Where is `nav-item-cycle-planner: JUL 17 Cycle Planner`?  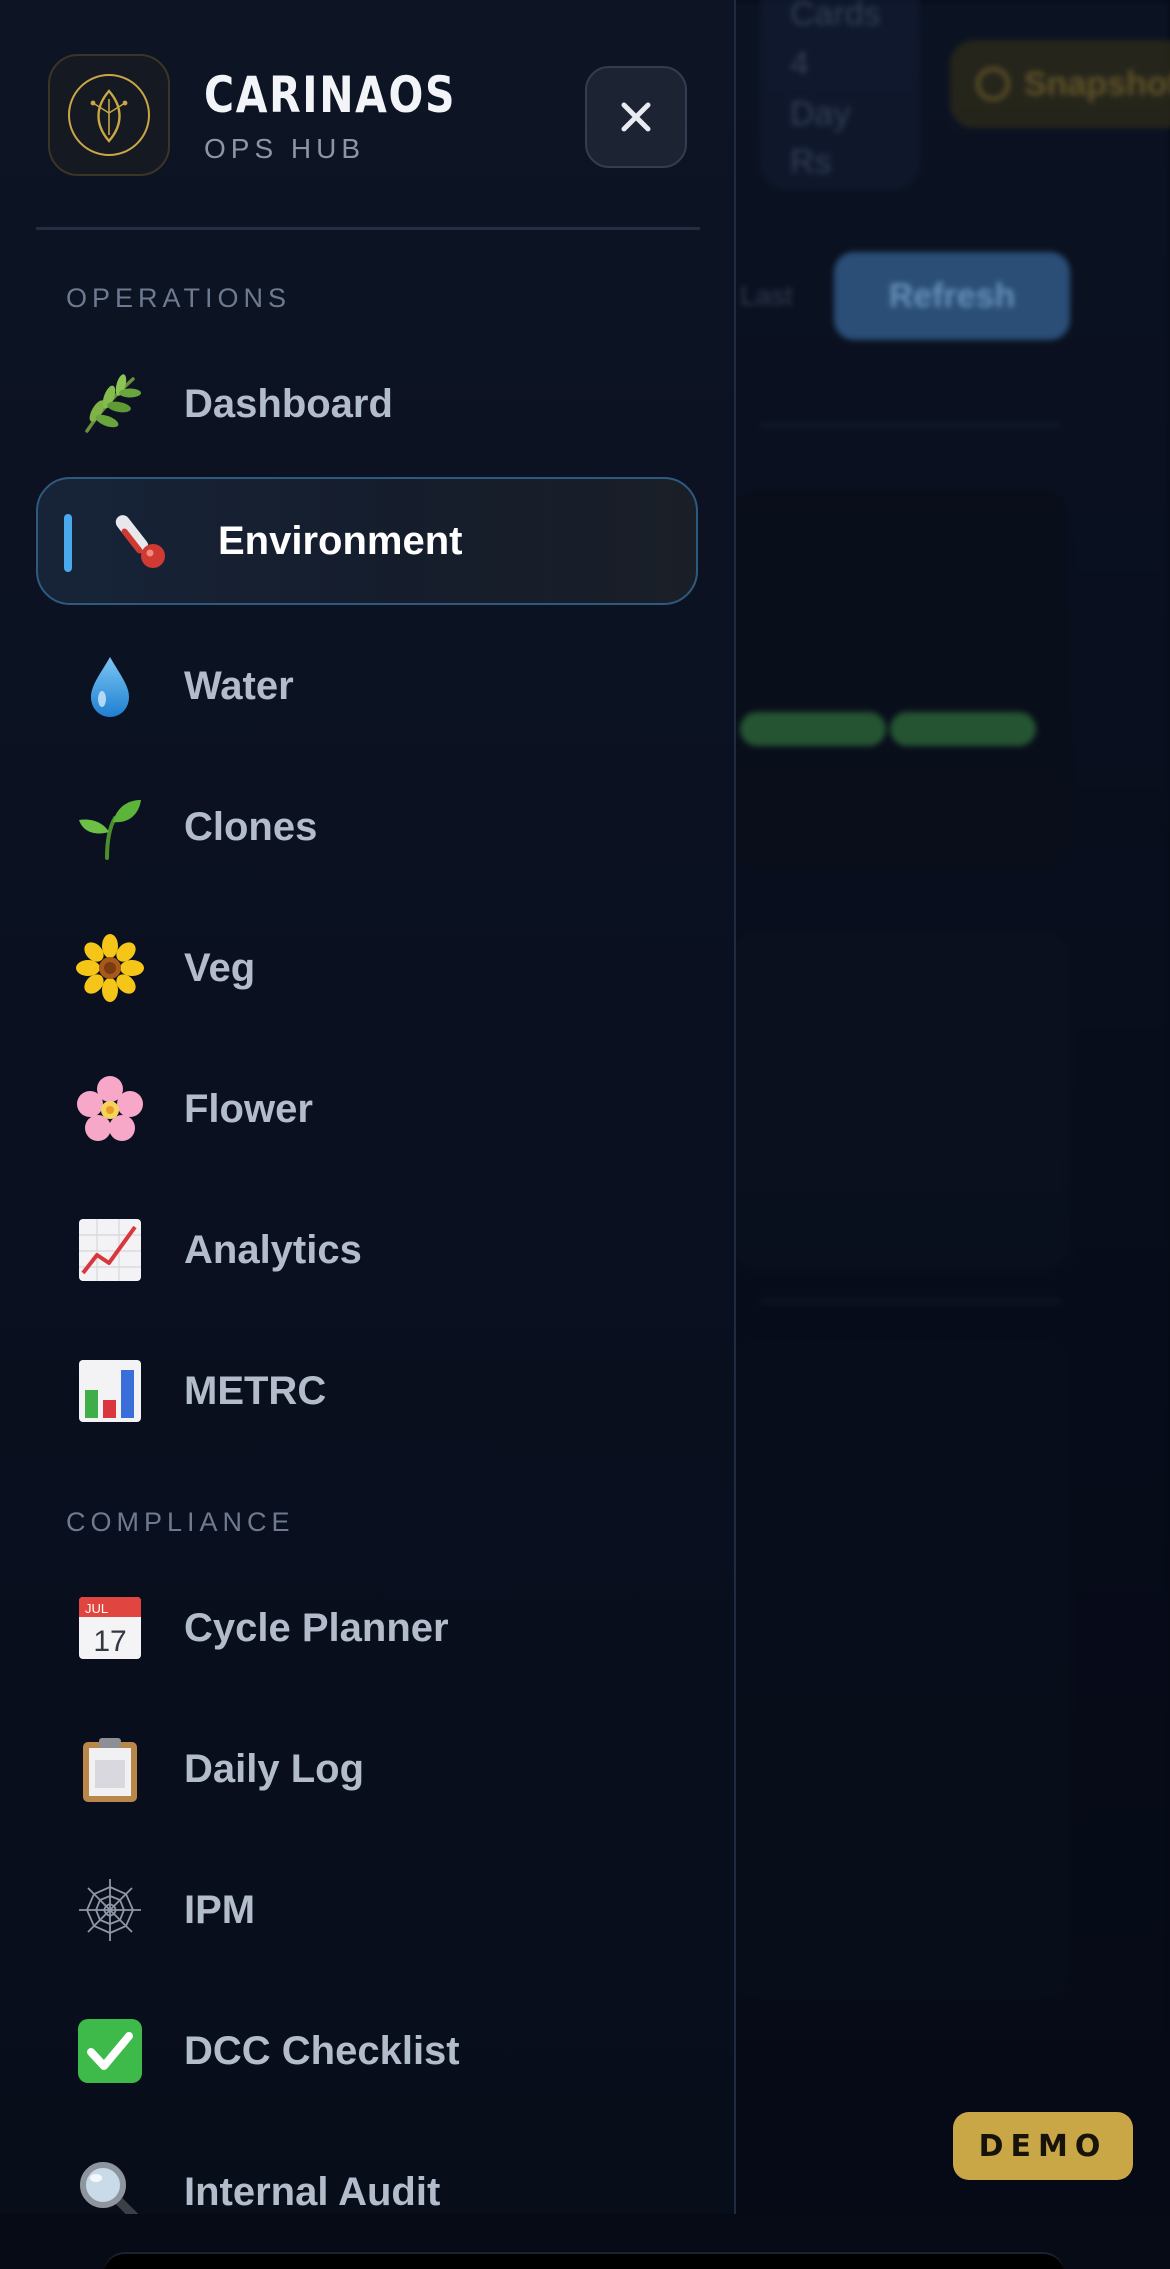 nav-item-cycle-planner: JUL 17 Cycle Planner is located at coordinates (367, 1628).